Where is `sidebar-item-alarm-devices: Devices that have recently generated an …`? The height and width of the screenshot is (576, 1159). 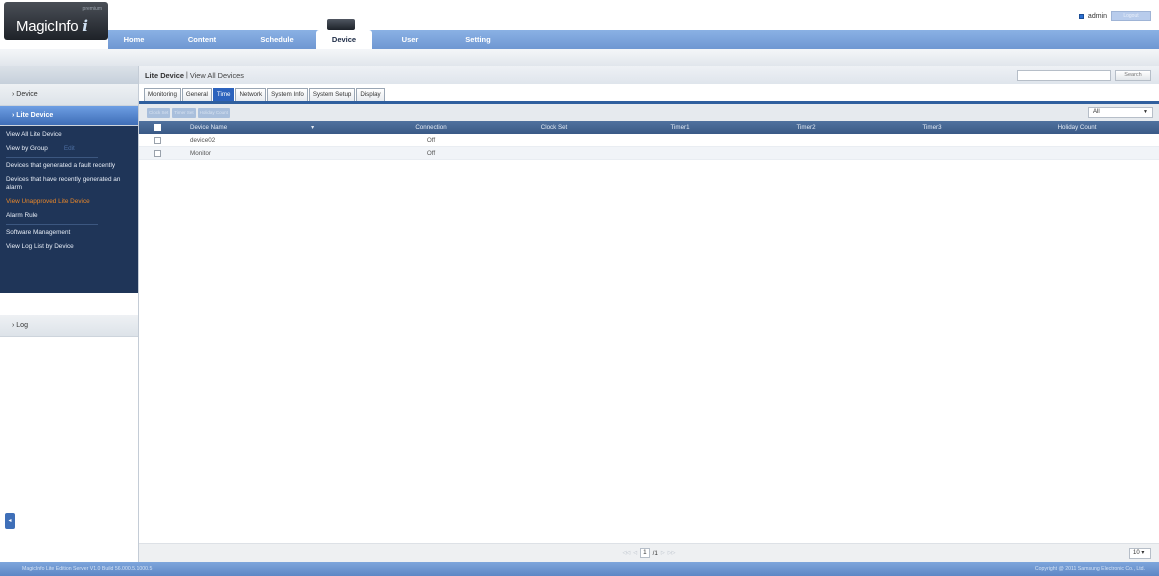
sidebar-item-alarm-devices: Devices that have recently generated an … is located at coordinates (69, 184).